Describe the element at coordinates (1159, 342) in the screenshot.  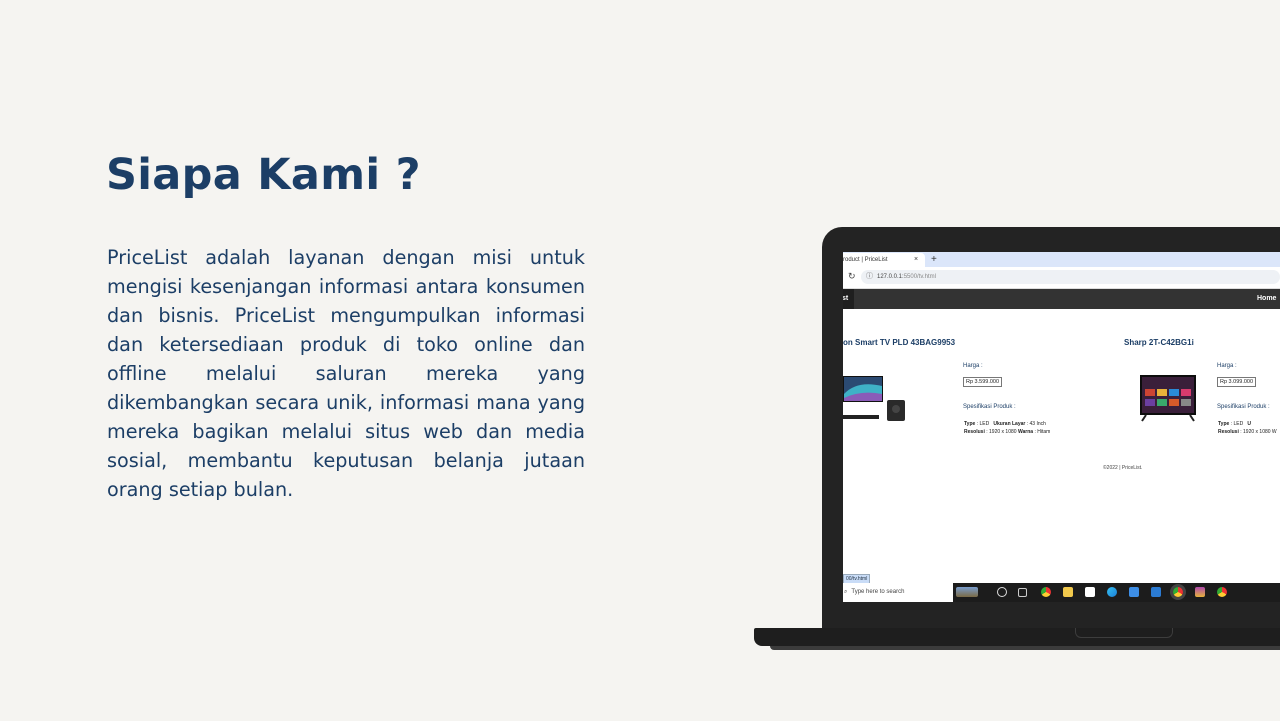
I see `product-name: Sharp 2T-C42BG1i` at that location.